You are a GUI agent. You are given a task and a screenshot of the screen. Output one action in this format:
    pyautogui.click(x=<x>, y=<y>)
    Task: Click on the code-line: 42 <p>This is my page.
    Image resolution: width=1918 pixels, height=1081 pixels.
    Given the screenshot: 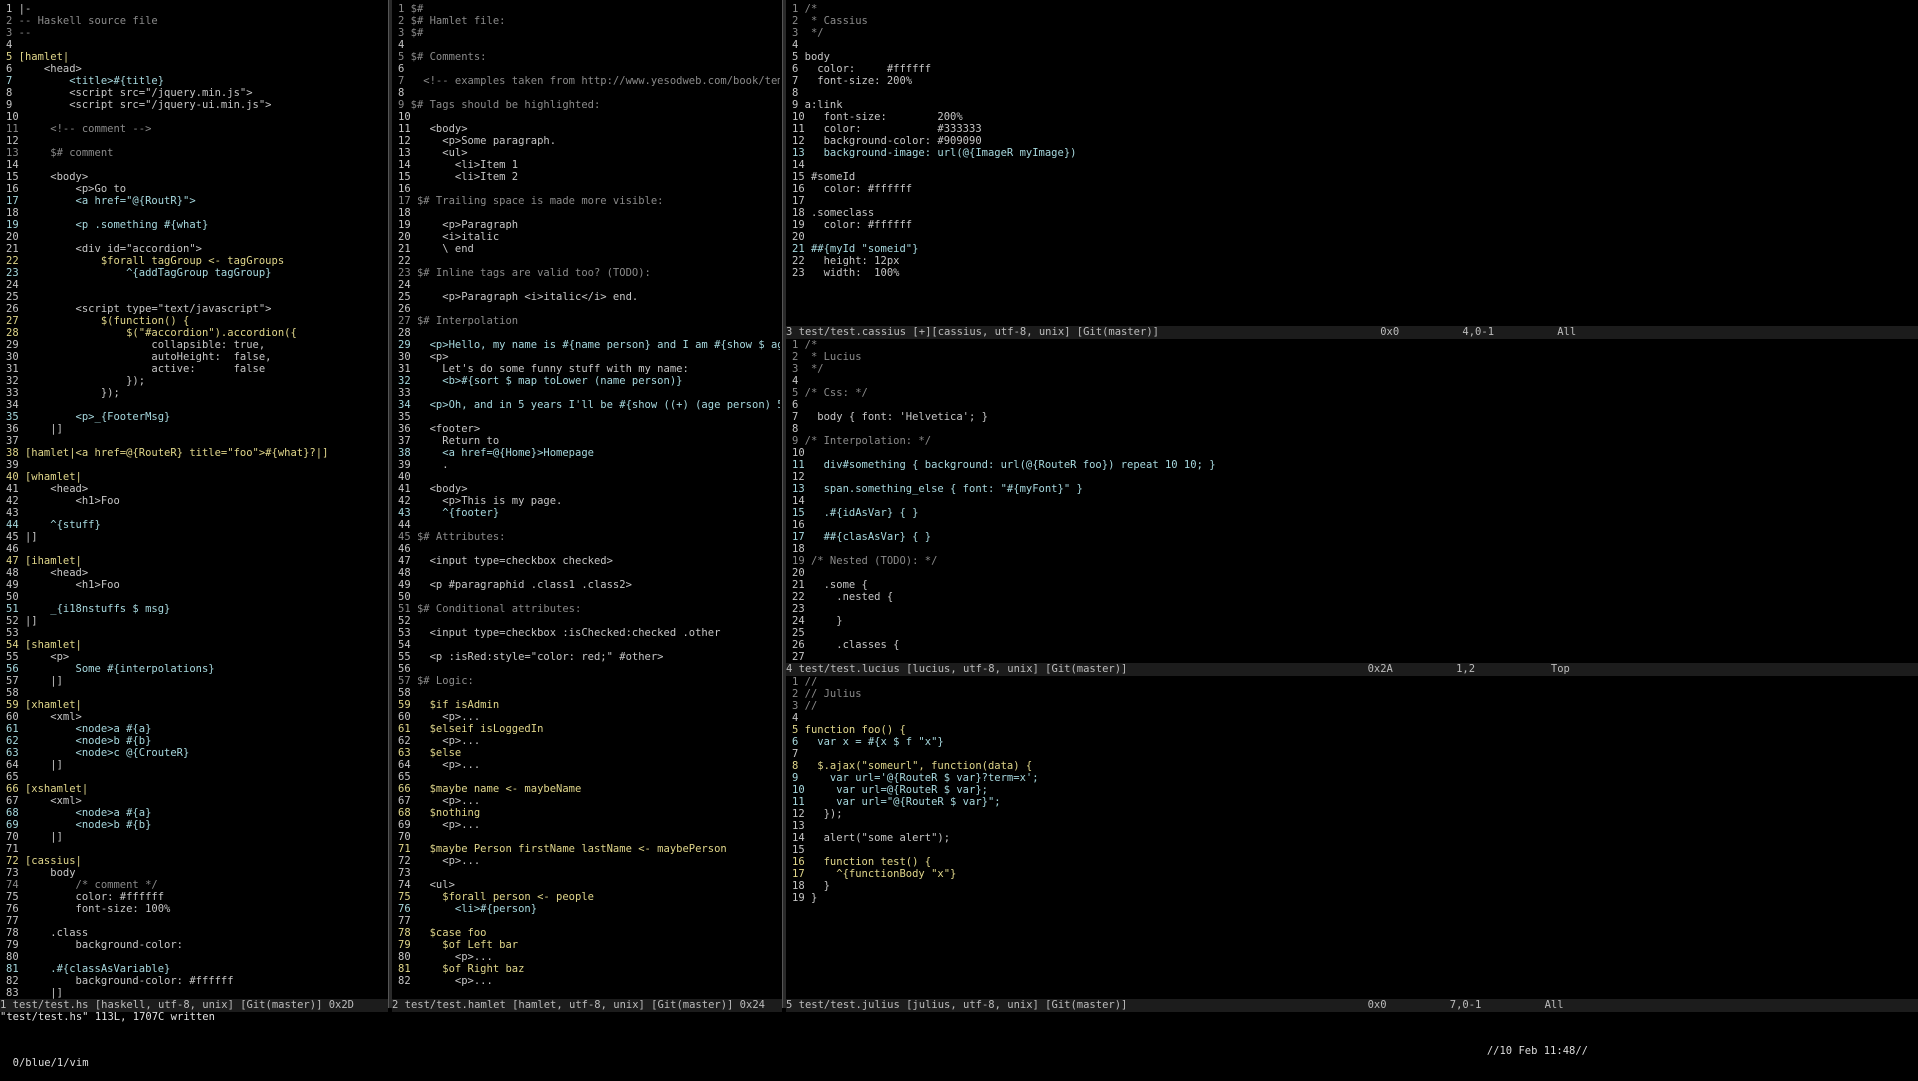 What is the action you would take?
    pyautogui.click(x=589, y=501)
    